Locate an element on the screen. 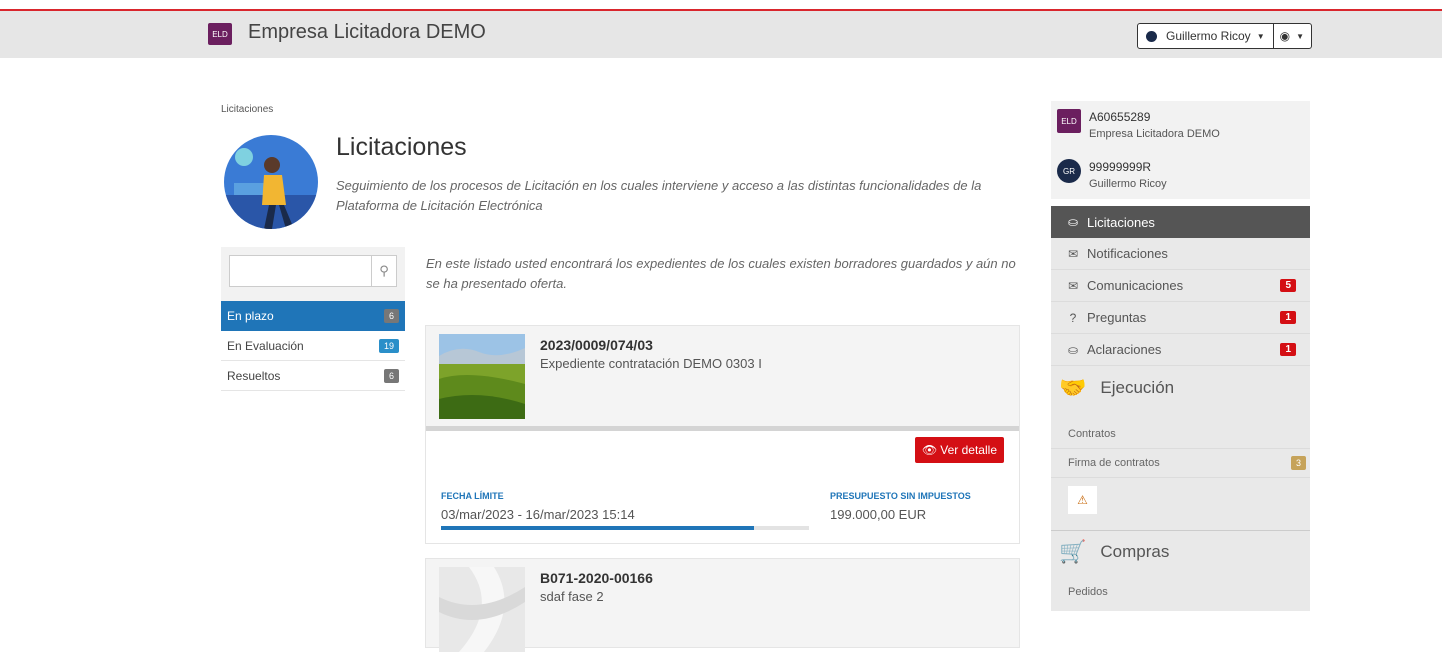 The height and width of the screenshot is (652, 1442). deadline-progress is located at coordinates (625, 528).